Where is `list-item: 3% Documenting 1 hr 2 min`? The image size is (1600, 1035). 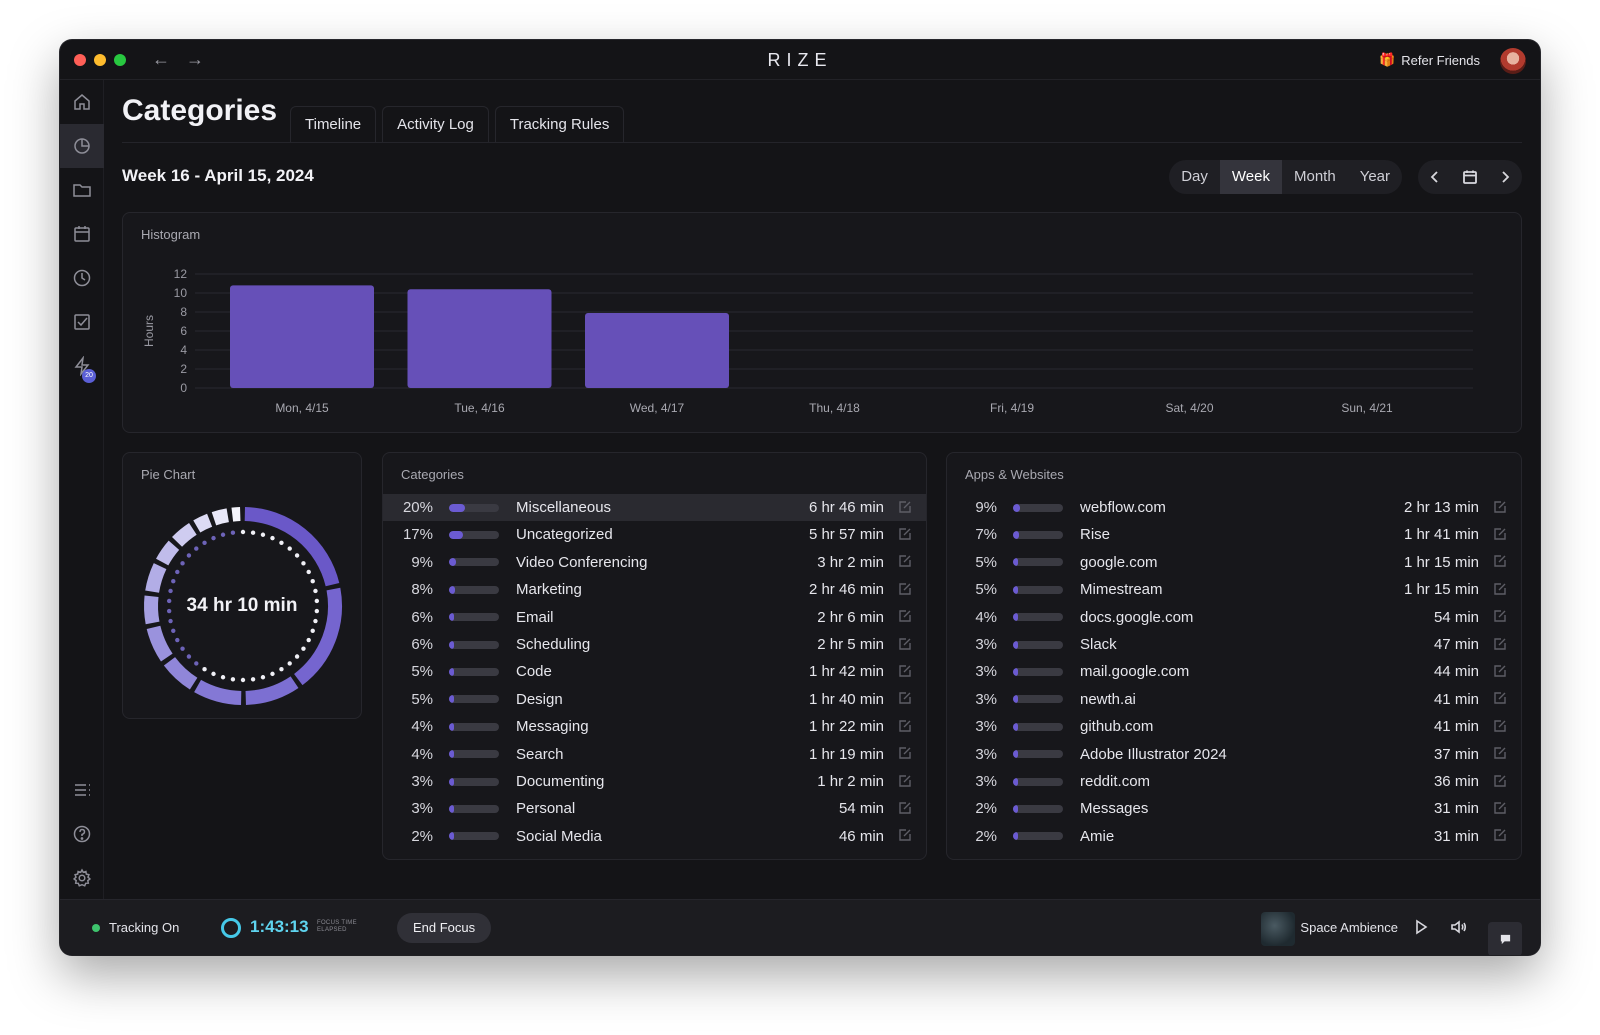 list-item: 3% Documenting 1 hr 2 min is located at coordinates (654, 781).